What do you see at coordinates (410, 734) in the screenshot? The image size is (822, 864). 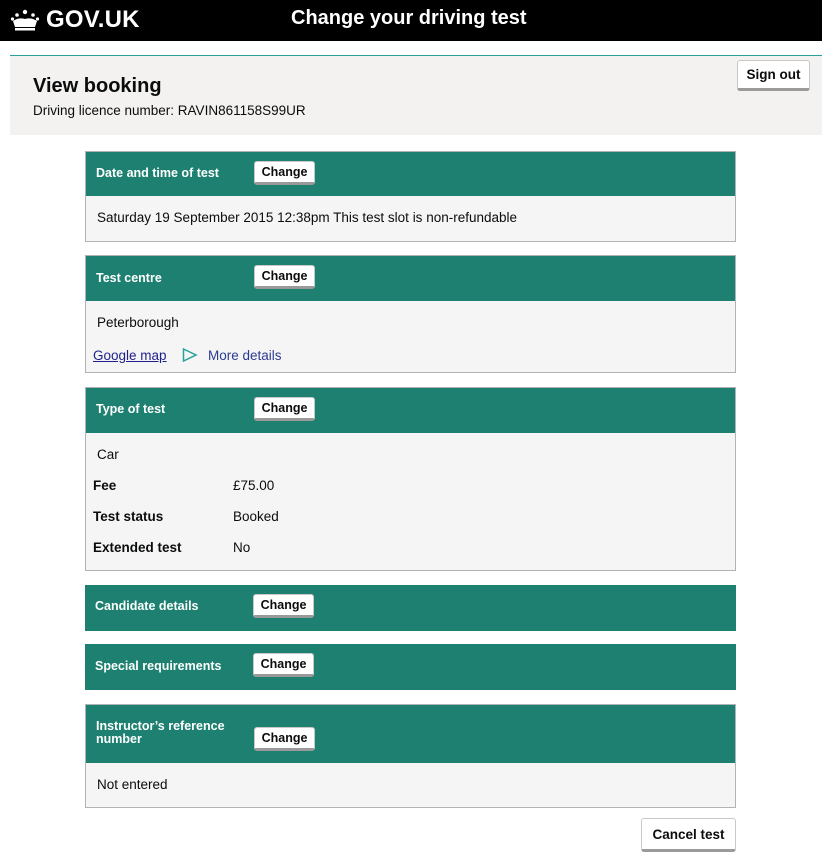 I see `instructor-reference-header: Instructor’s reference number Change` at bounding box center [410, 734].